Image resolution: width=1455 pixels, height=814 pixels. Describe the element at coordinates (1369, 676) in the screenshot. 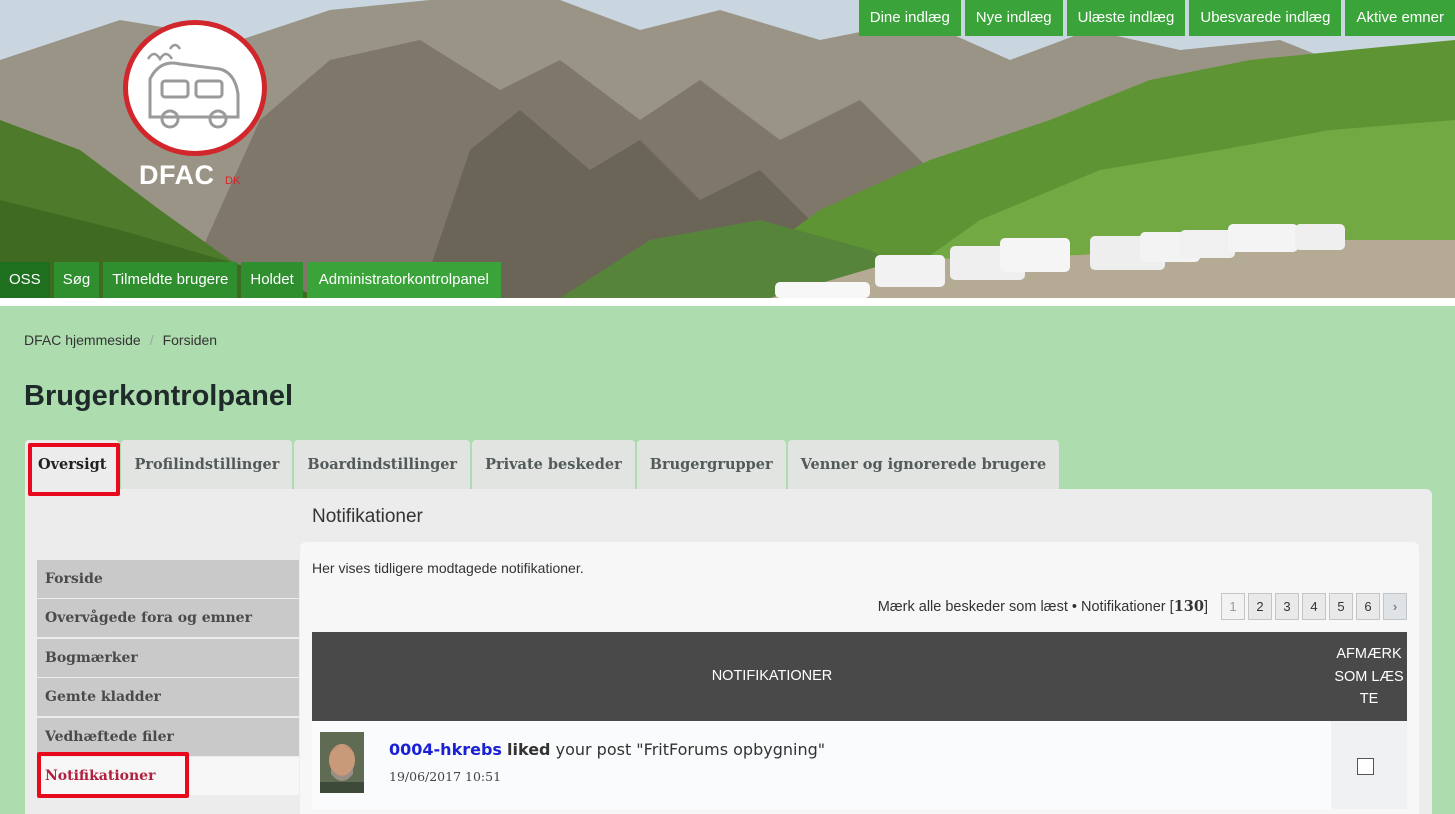

I see `header-afmaerk-som-laeste: AFMÆRK SOM LÆSTE` at that location.